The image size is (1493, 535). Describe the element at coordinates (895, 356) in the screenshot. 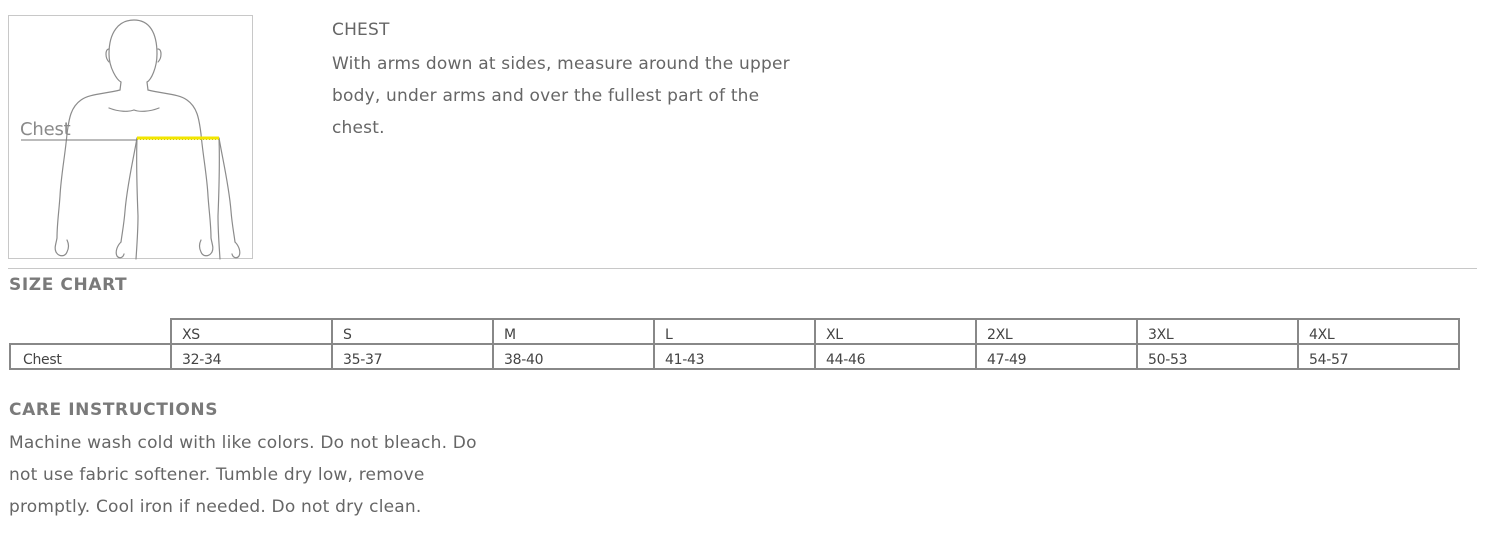

I see `table-cell: 44-46` at that location.